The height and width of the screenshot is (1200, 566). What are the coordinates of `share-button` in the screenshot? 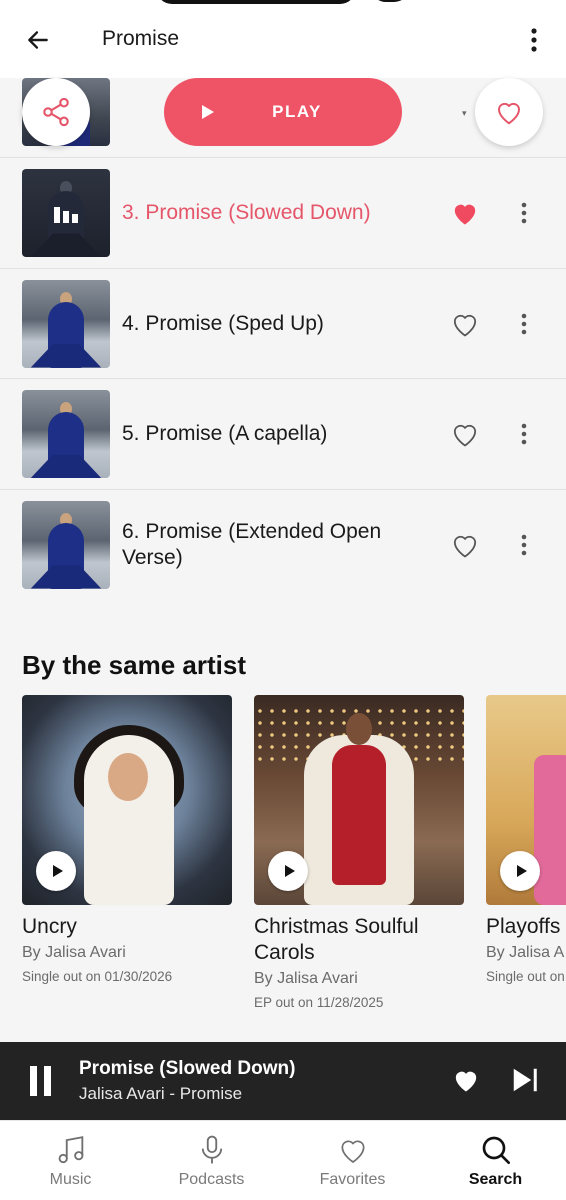 It's located at (56, 112).